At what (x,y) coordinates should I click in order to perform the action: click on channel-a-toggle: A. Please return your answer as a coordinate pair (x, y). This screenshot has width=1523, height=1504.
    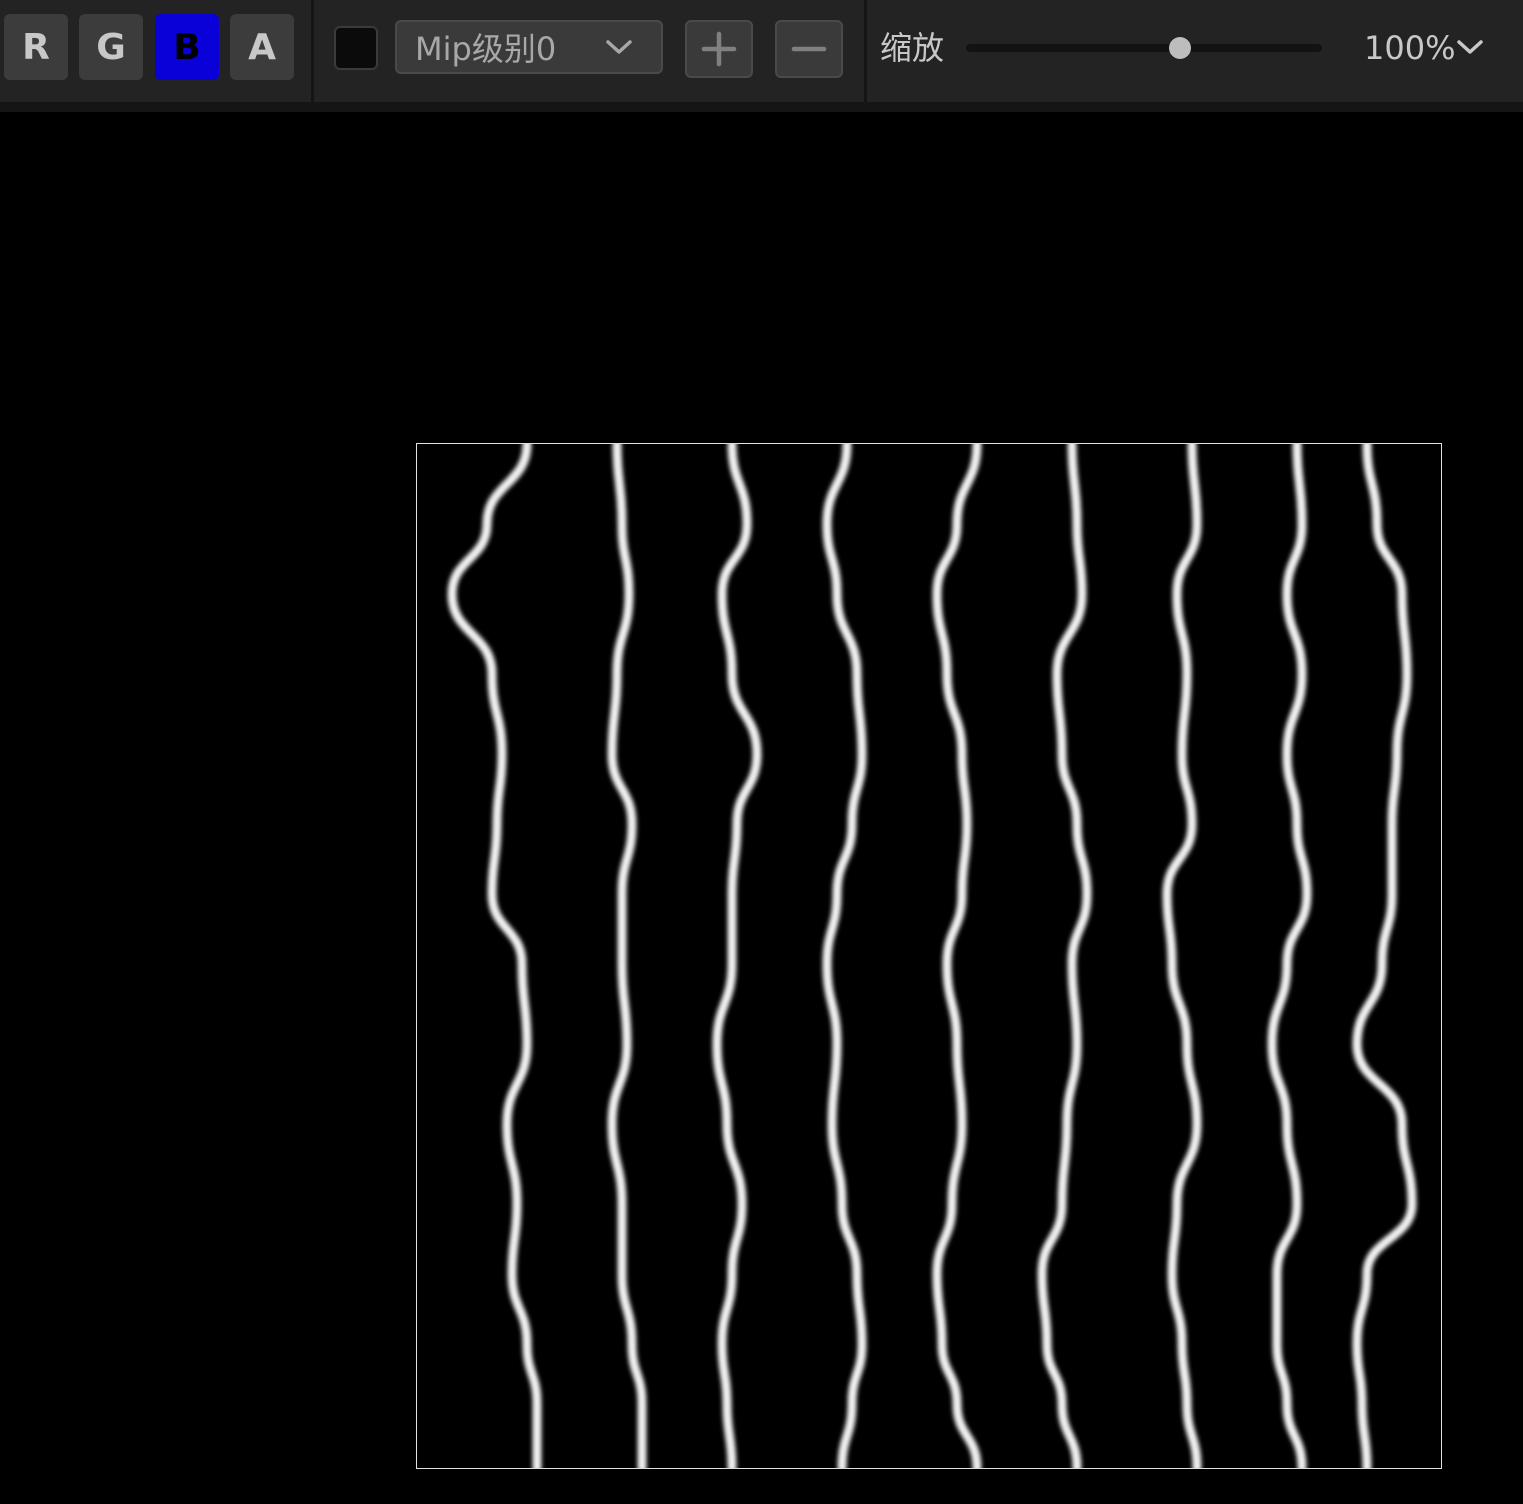
    Looking at the image, I should click on (262, 47).